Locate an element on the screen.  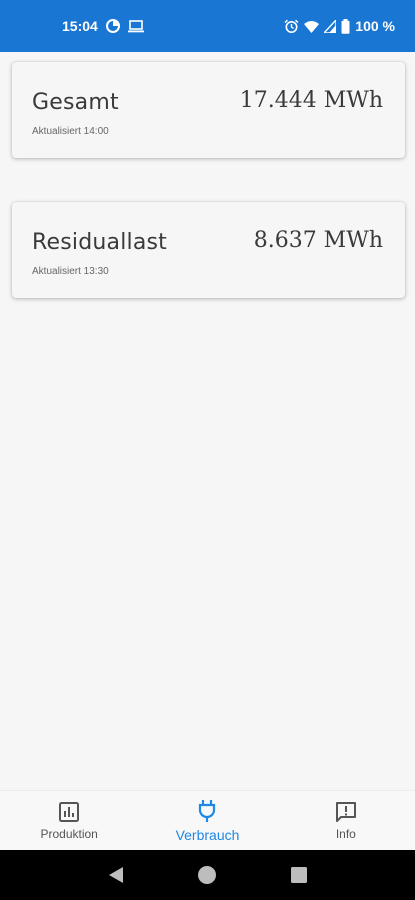
status-right: 100 % is located at coordinates (339, 26).